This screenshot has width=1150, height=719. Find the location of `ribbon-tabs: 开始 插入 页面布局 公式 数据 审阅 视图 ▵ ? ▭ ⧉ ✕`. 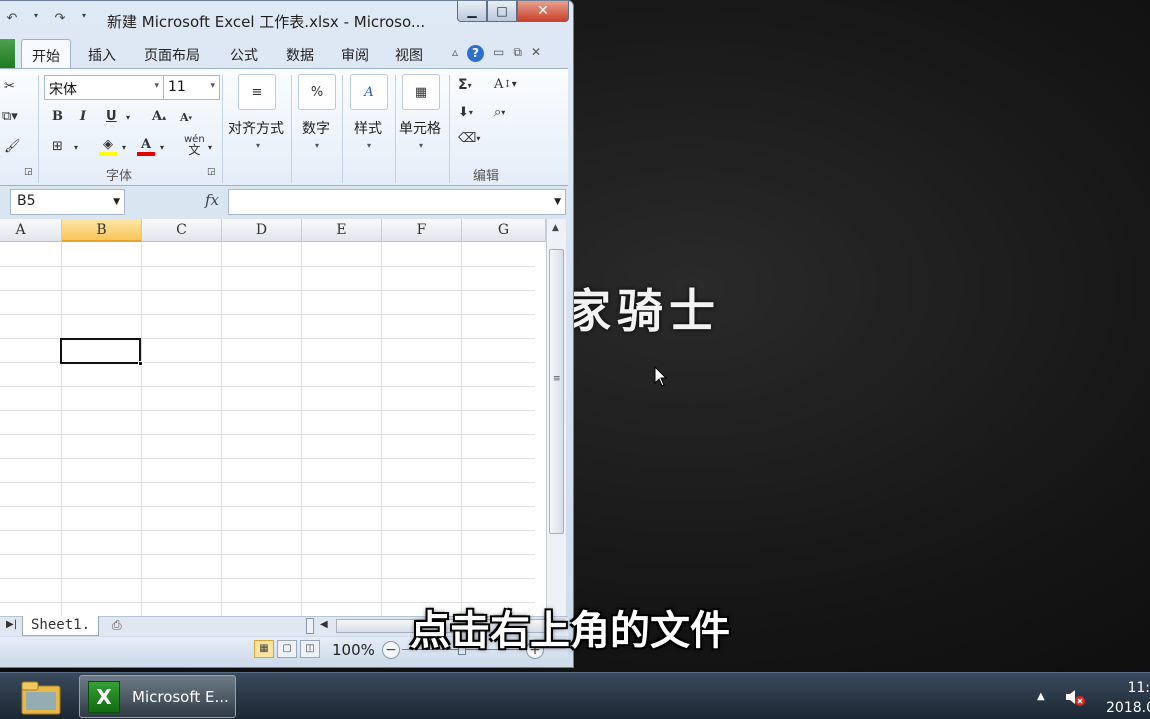

ribbon-tabs: 开始 插入 页面布局 公式 数据 审阅 视图 ▵ ? ▭ ⧉ ✕ is located at coordinates (286, 54).